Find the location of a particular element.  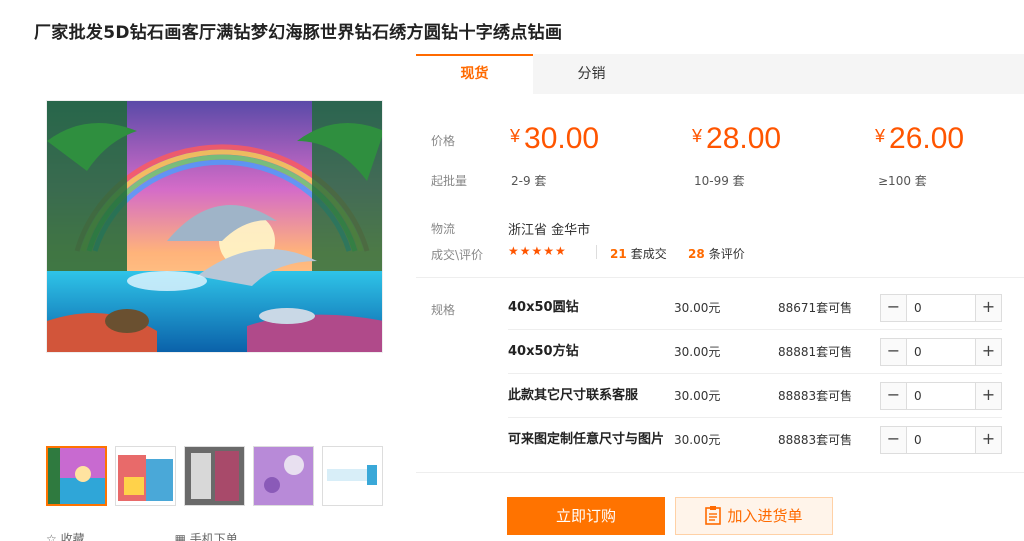

spec-stock: 88671套可售 is located at coordinates (815, 308).